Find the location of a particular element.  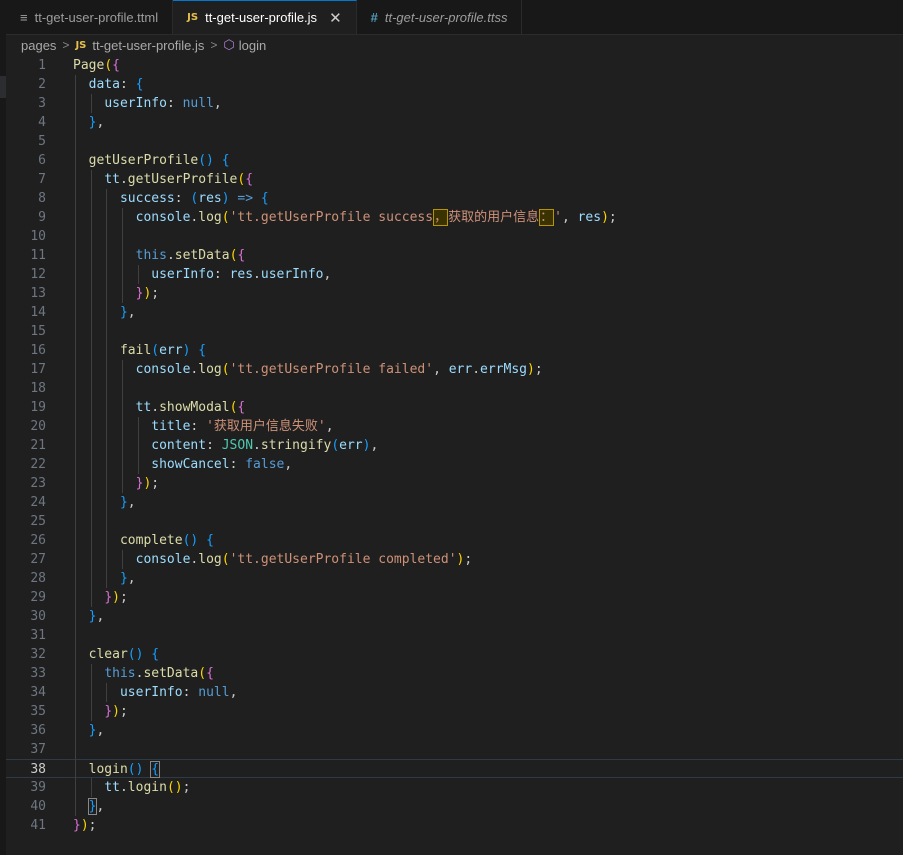

tab-ttml: ≡ tt-get-user-profile.ttml is located at coordinates (90, 17).